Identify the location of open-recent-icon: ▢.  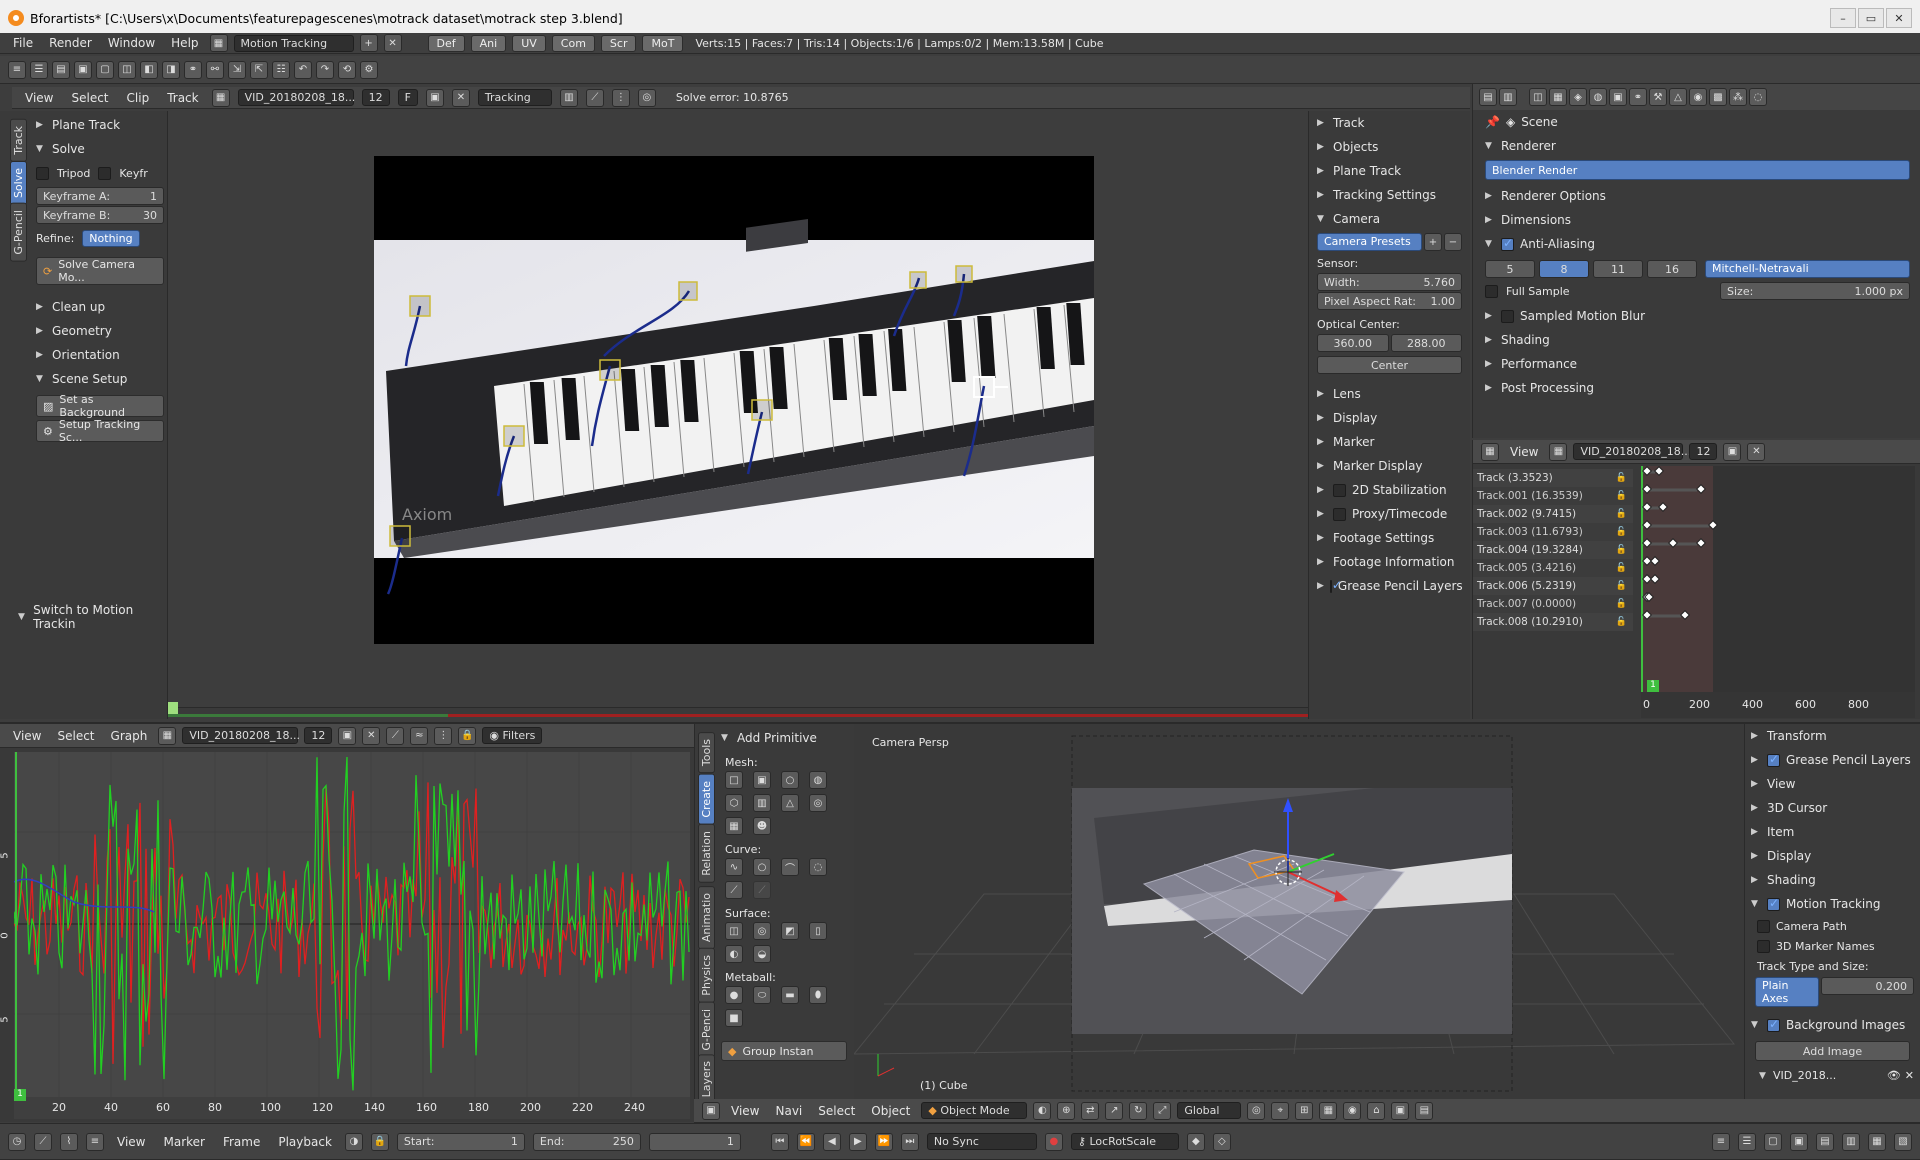
(105, 69).